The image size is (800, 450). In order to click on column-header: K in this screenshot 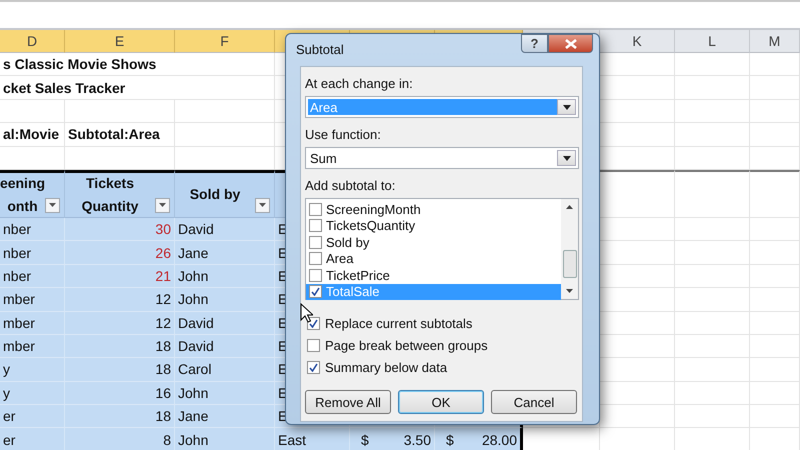, I will do `click(637, 41)`.